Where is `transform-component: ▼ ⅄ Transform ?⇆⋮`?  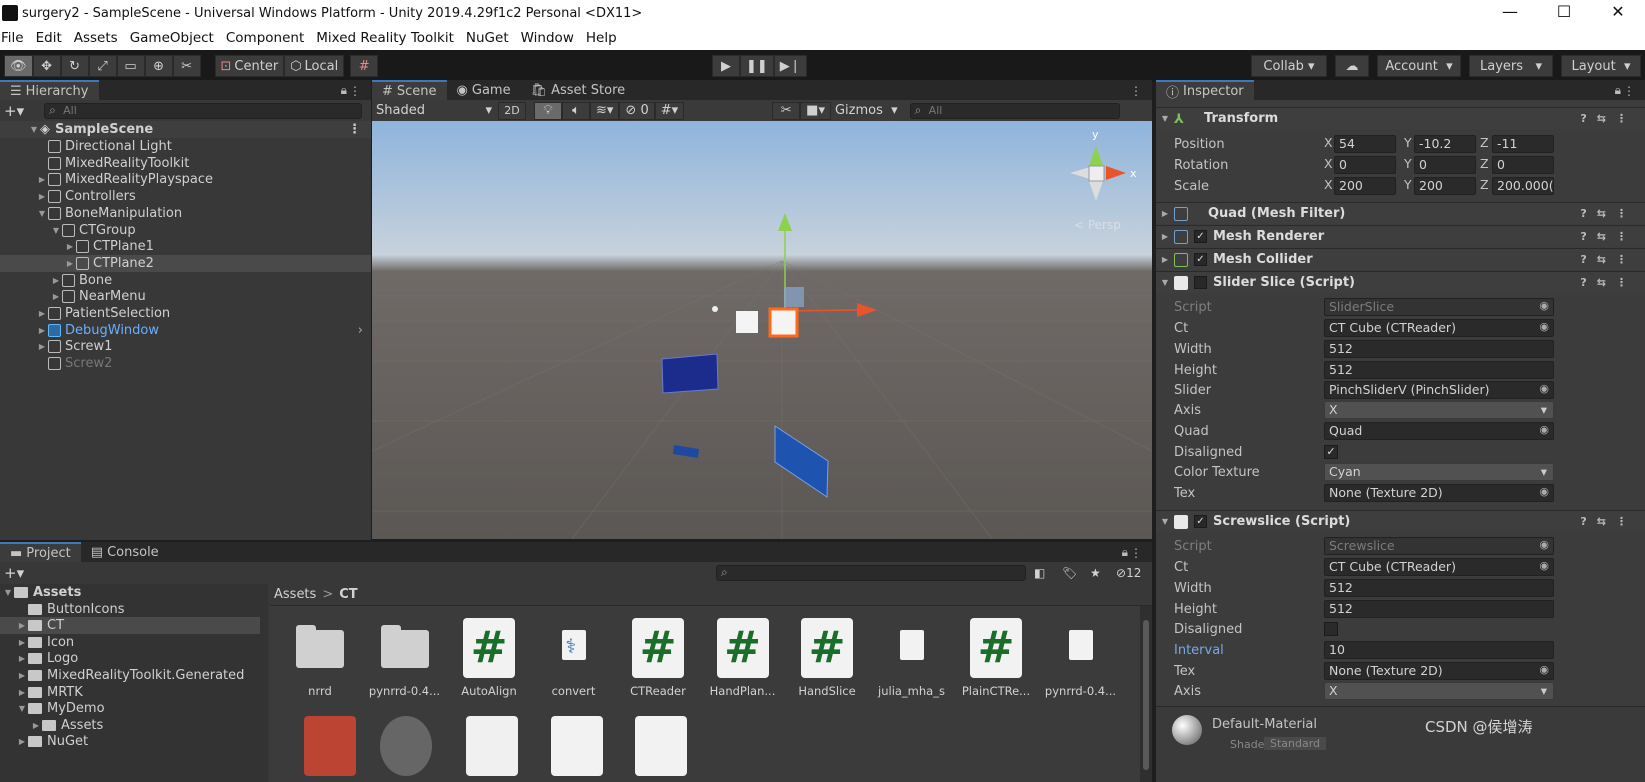
transform-component: ▼ ⅄ Transform ?⇆⋮ is located at coordinates (1400, 118).